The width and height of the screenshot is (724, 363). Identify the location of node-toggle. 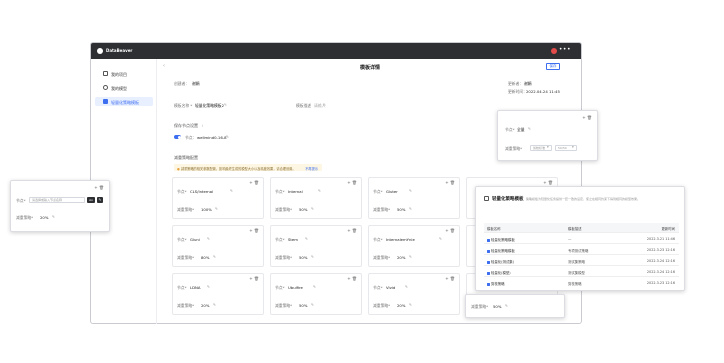
(177, 137).